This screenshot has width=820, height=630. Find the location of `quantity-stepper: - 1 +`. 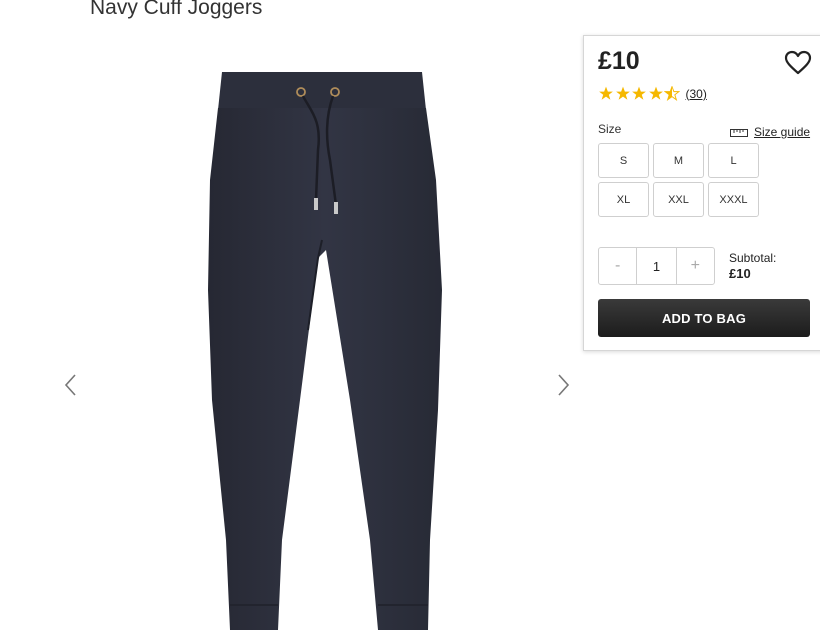

quantity-stepper: - 1 + is located at coordinates (656, 266).